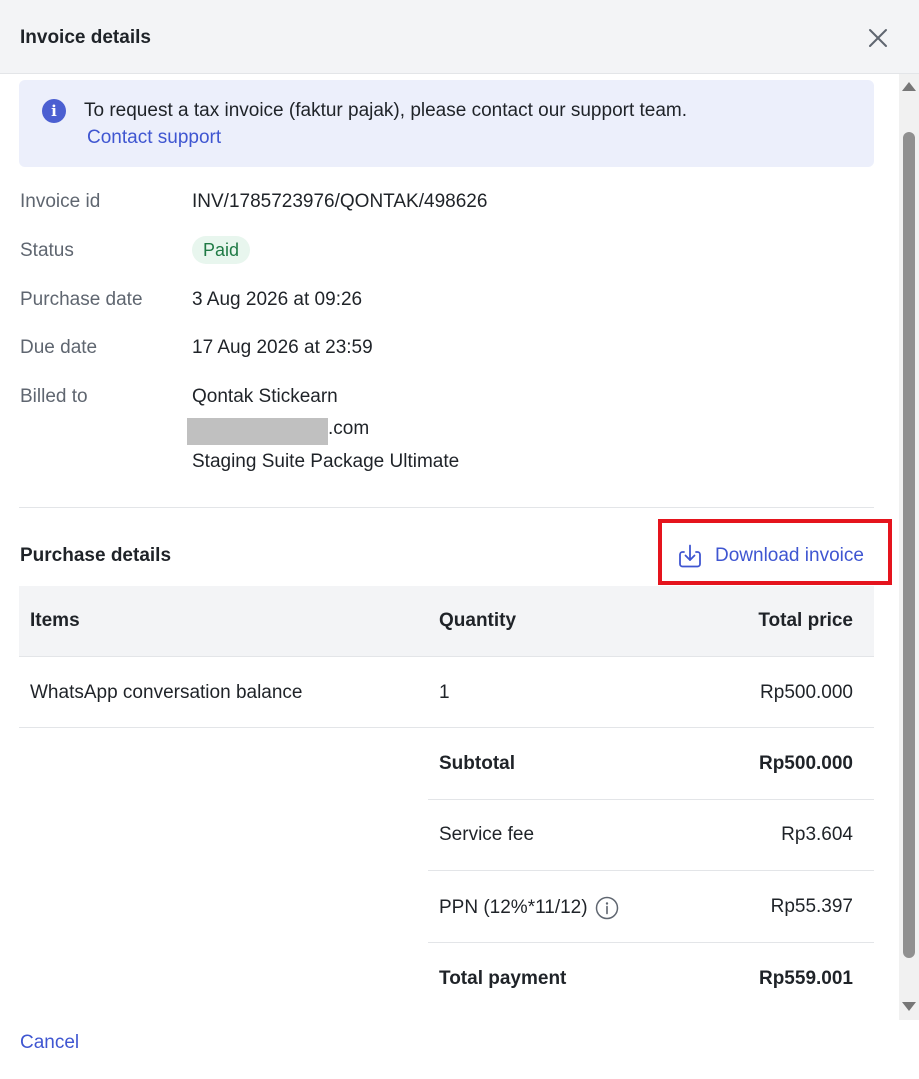  Describe the element at coordinates (49, 1043) in the screenshot. I see `cancel-button: Cancel` at that location.